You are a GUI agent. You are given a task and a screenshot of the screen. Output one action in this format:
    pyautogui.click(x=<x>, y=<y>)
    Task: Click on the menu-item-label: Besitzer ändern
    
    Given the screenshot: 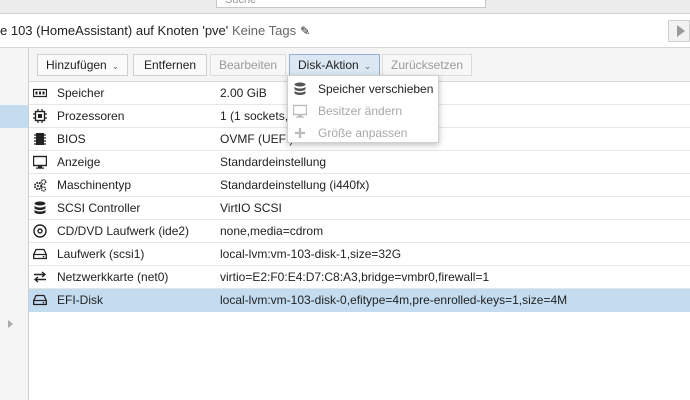 What is the action you would take?
    pyautogui.click(x=360, y=111)
    